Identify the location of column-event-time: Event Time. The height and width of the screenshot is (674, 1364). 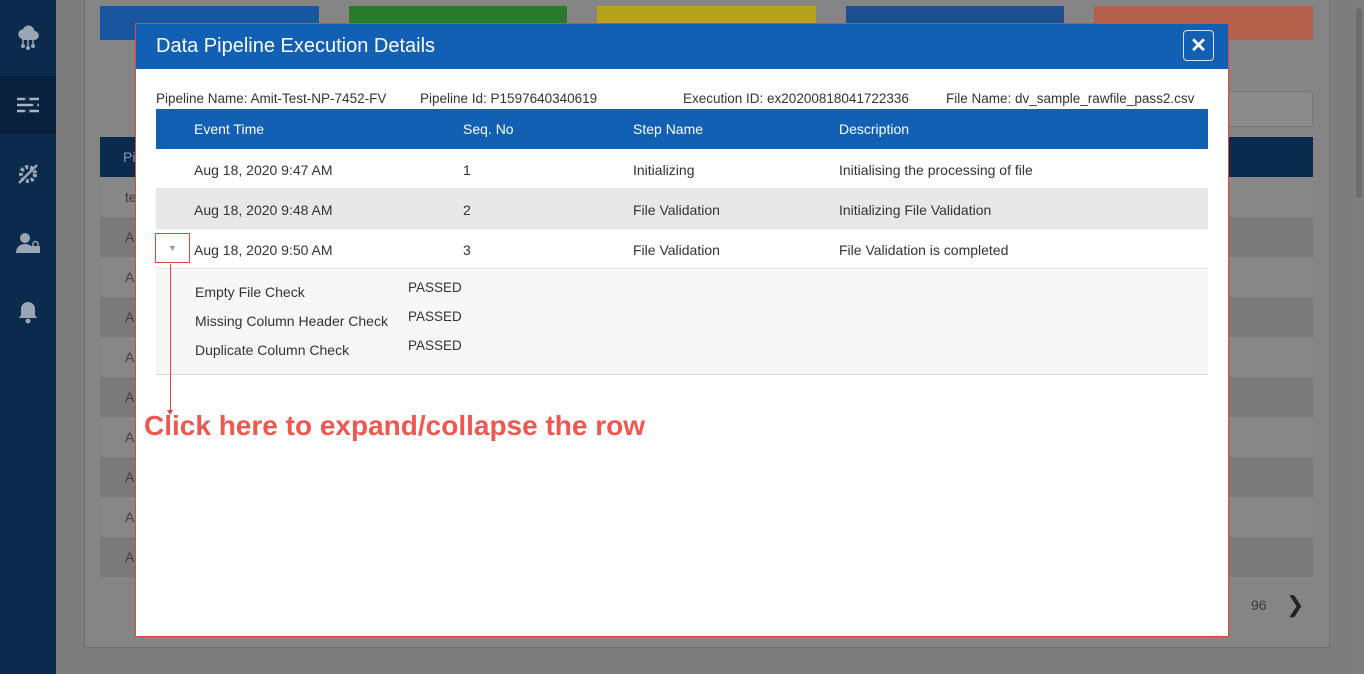
(229, 129).